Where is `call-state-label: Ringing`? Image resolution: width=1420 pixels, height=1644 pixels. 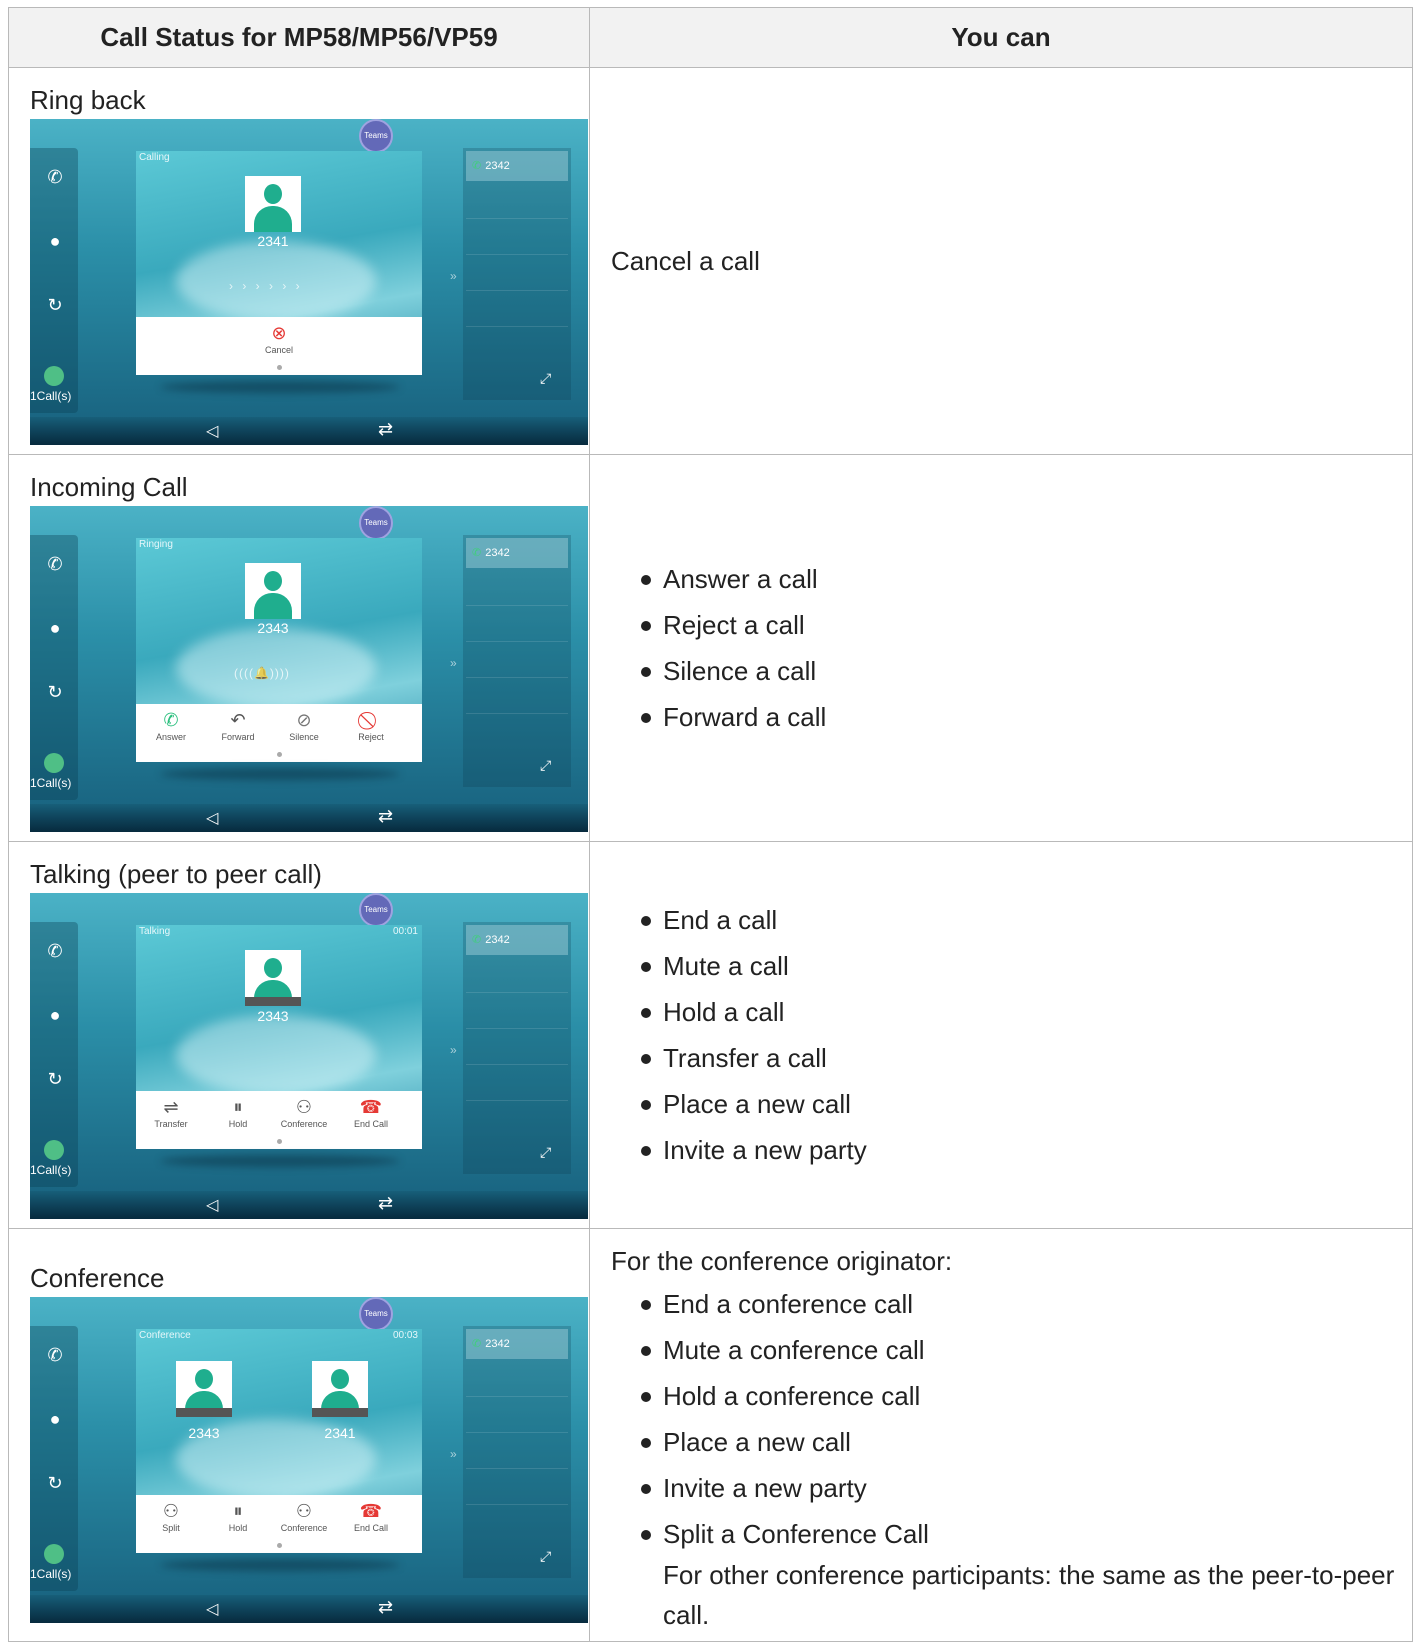
call-state-label: Ringing is located at coordinates (156, 544).